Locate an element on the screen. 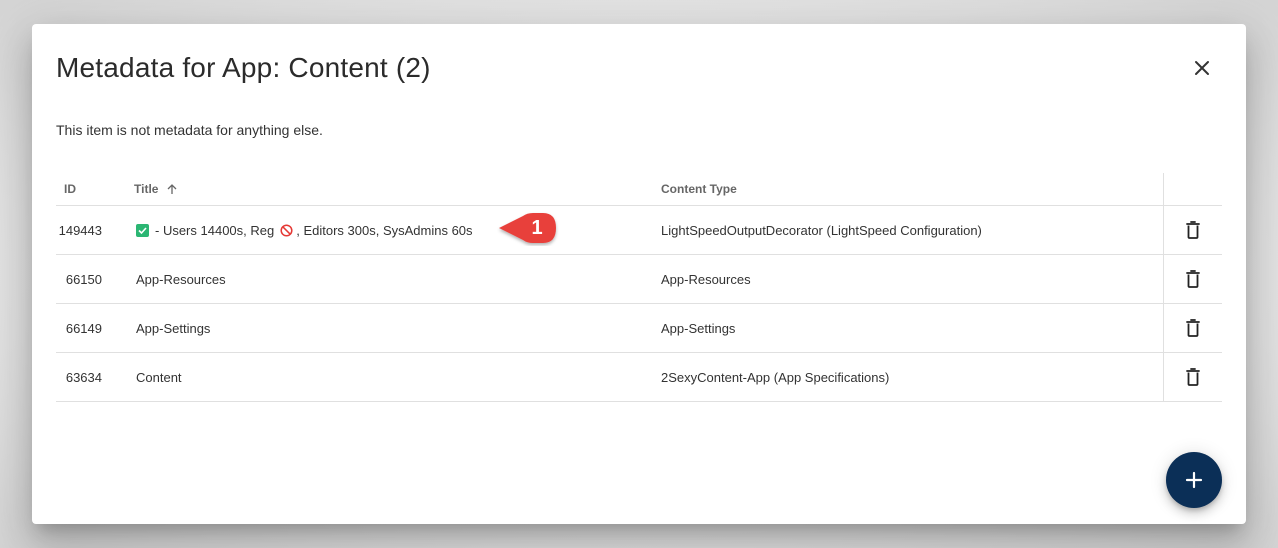 This screenshot has width=1278, height=548. column-header-title-label: Title is located at coordinates (146, 189).